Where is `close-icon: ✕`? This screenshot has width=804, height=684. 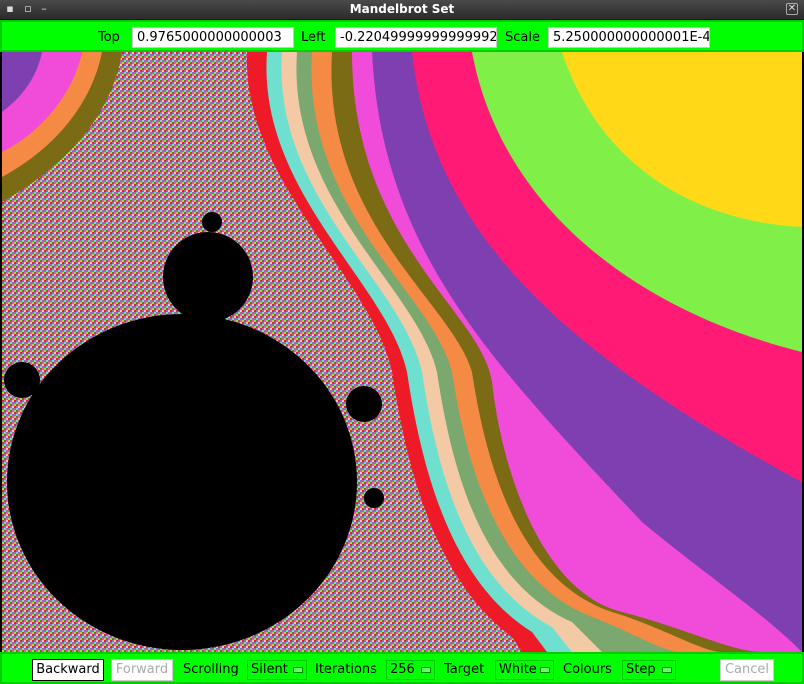 close-icon: ✕ is located at coordinates (792, 9).